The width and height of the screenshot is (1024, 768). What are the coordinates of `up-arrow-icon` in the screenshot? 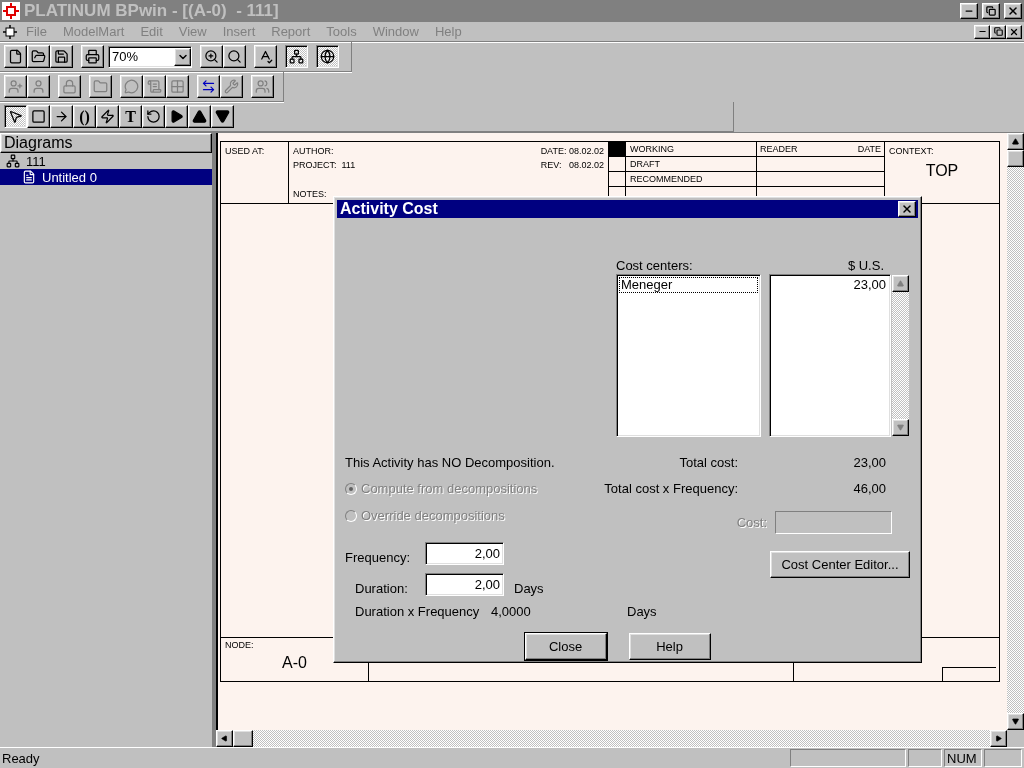 It's located at (900, 283).